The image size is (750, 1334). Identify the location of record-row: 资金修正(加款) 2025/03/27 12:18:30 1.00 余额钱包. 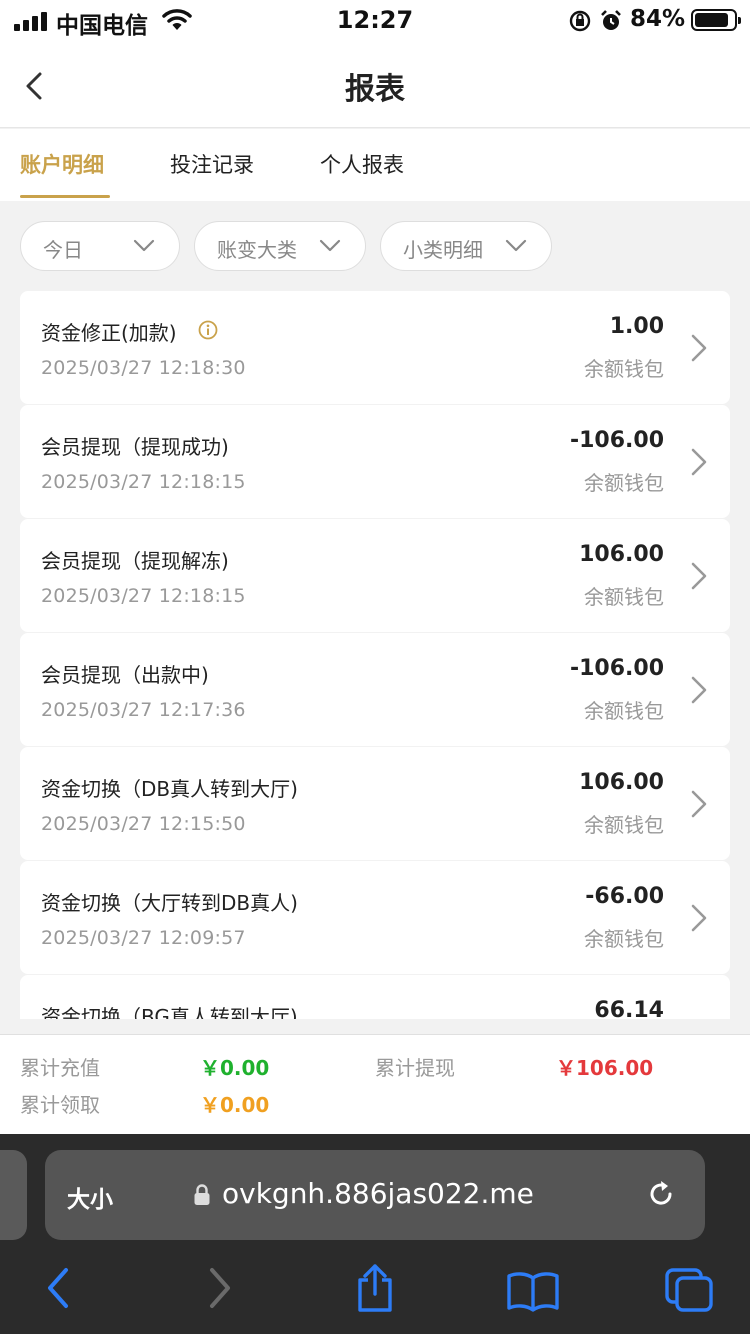
(375, 347).